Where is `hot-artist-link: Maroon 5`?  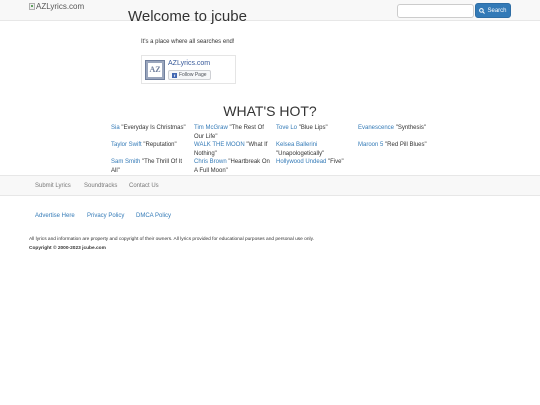 hot-artist-link: Maroon 5 is located at coordinates (370, 145).